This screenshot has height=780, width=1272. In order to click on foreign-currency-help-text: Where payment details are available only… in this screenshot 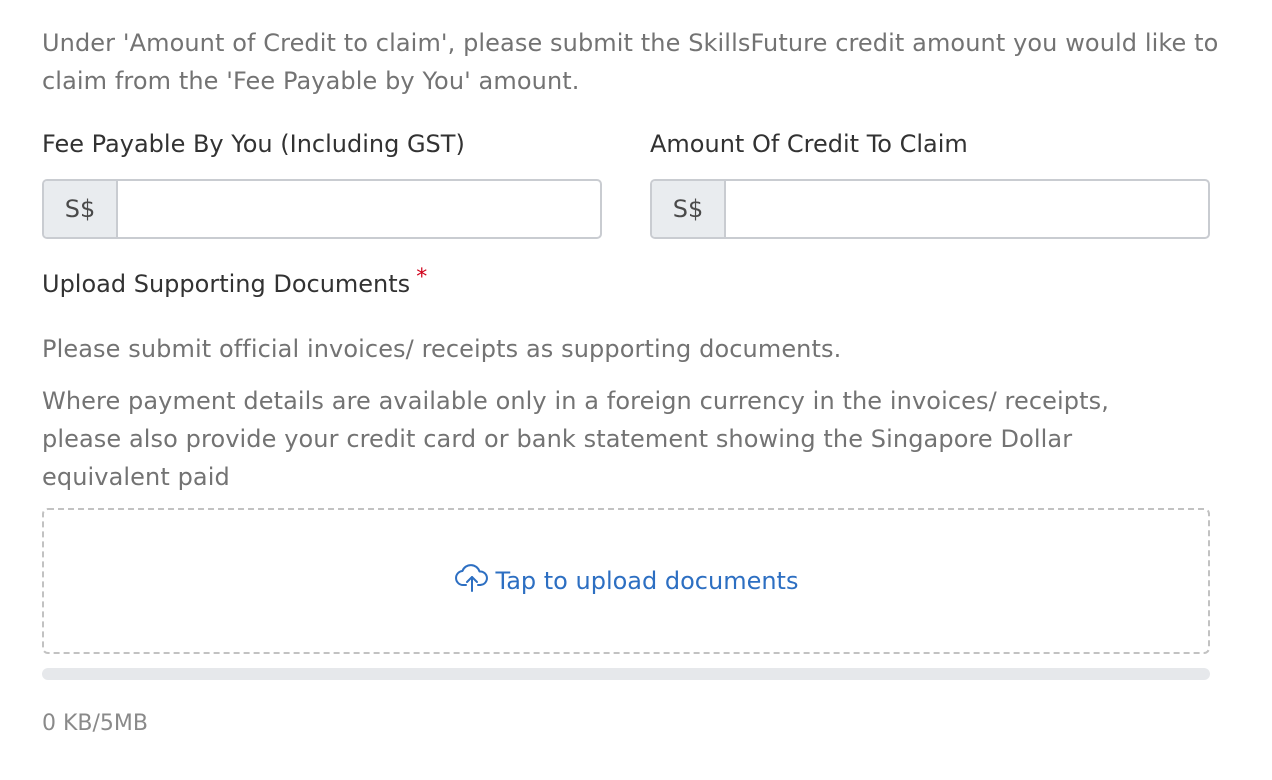, I will do `click(575, 439)`.